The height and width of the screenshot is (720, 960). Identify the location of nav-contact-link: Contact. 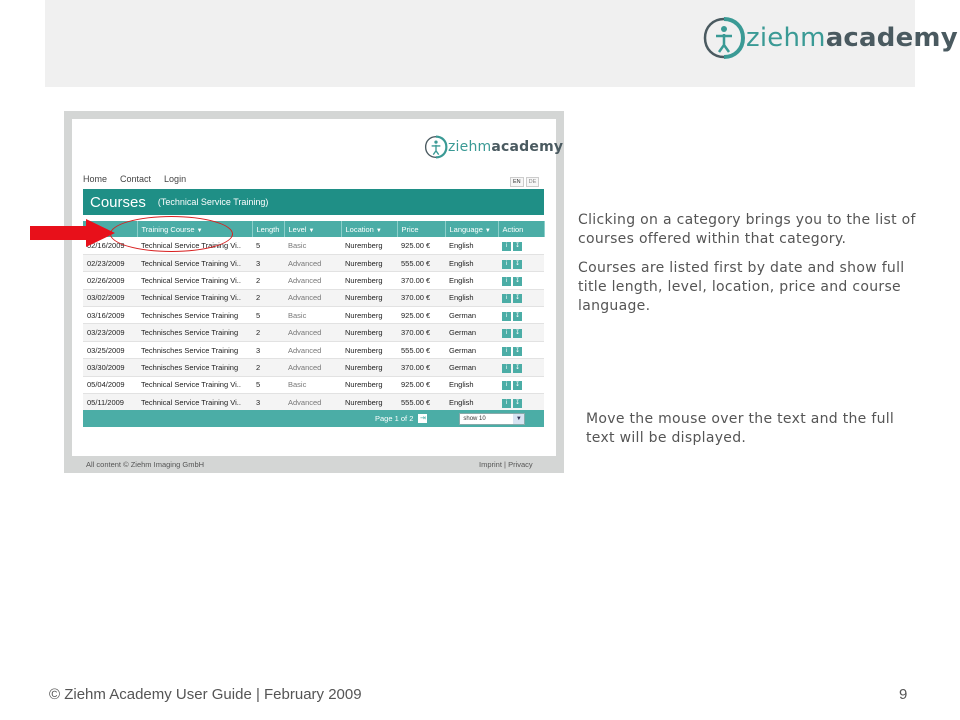
(135, 179).